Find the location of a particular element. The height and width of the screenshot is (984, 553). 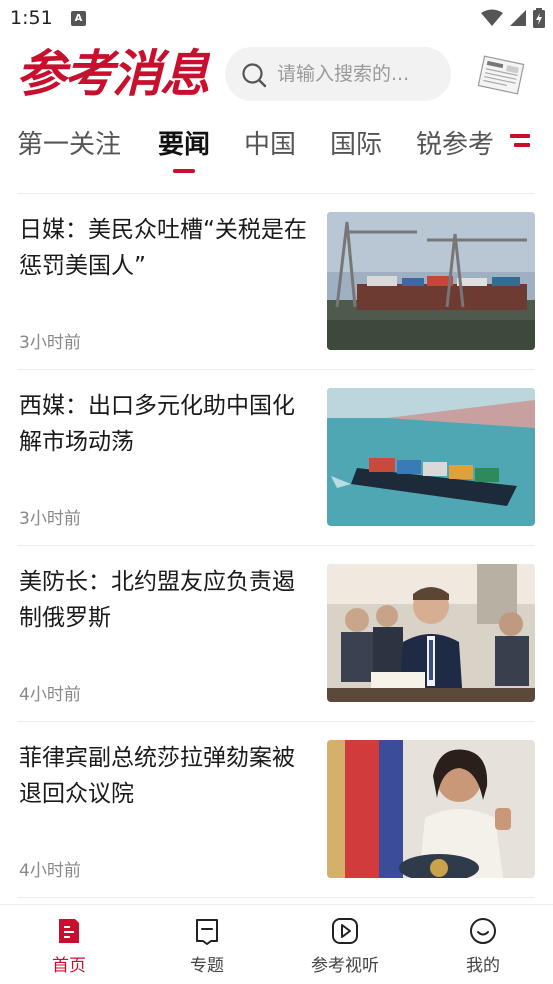

news-thumbnail-hearing is located at coordinates (431, 633).